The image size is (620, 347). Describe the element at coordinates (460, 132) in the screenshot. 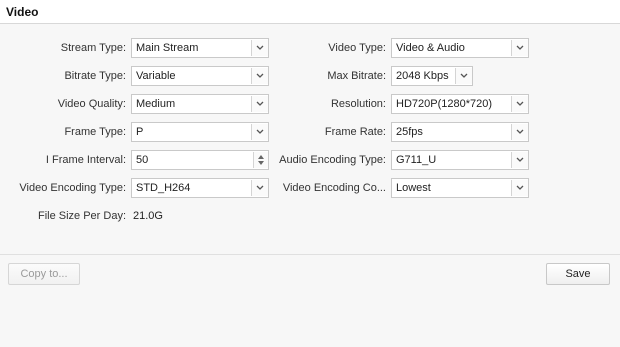

I see `frame-rate-select: 25fps` at that location.